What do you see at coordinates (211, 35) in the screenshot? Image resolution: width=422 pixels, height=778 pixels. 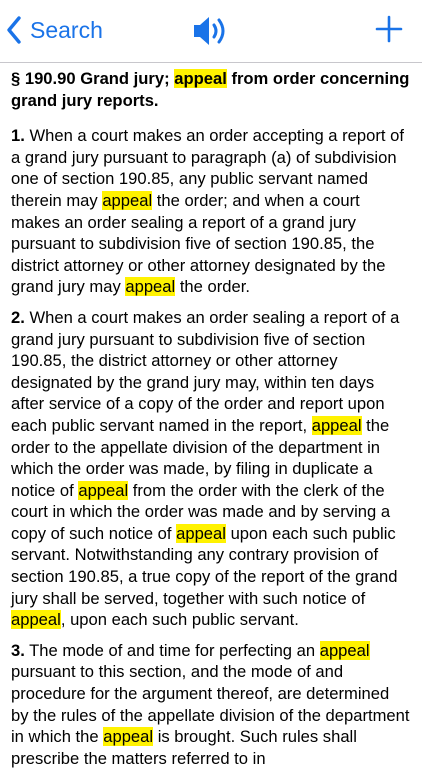 I see `speaker-icon` at bounding box center [211, 35].